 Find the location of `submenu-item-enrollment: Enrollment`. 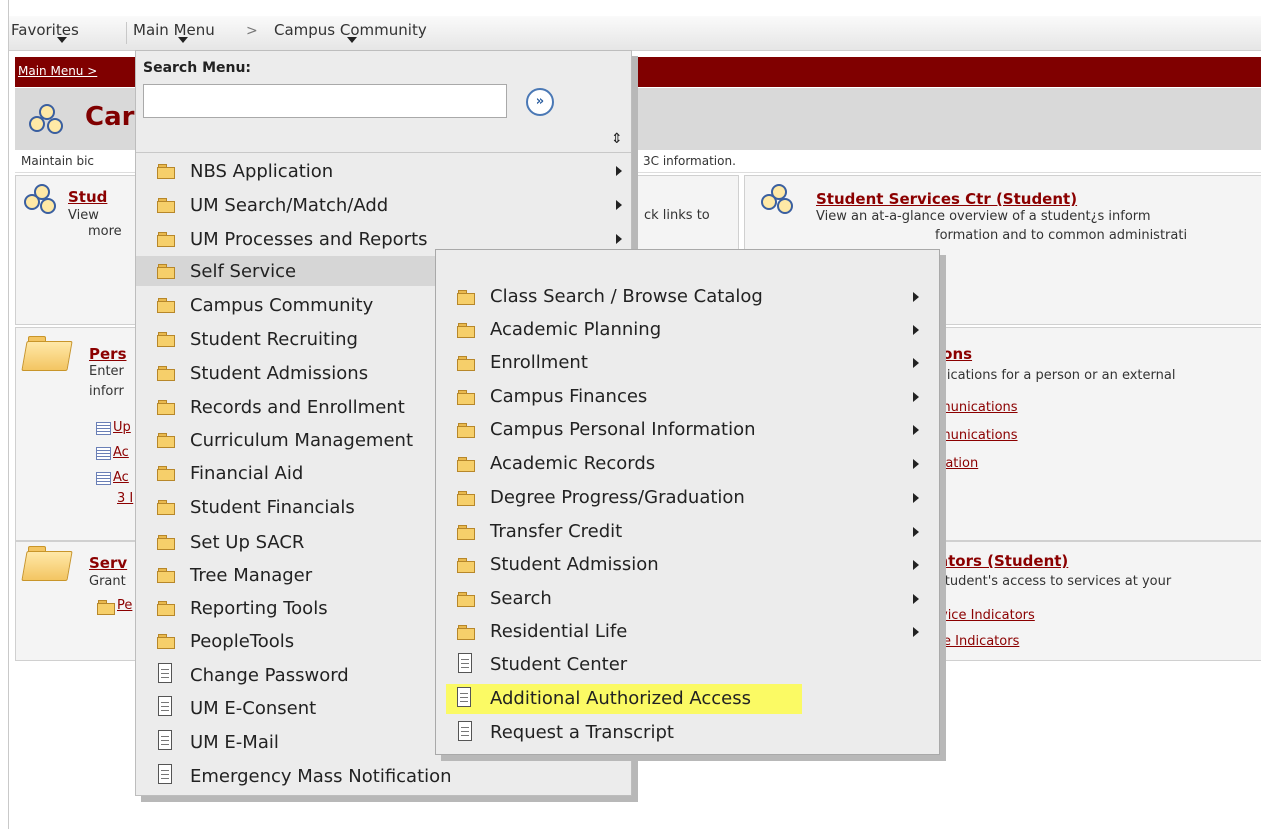

submenu-item-enrollment: Enrollment is located at coordinates (687, 363).